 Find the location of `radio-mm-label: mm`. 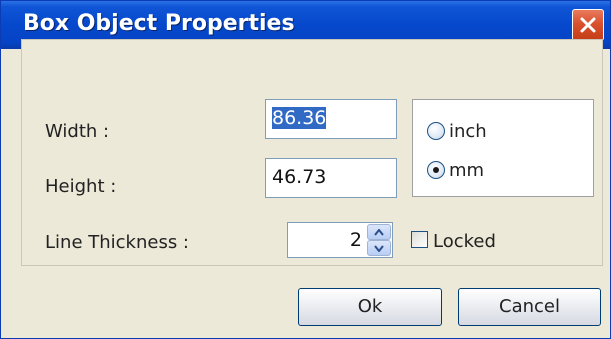

radio-mm-label: mm is located at coordinates (467, 170).